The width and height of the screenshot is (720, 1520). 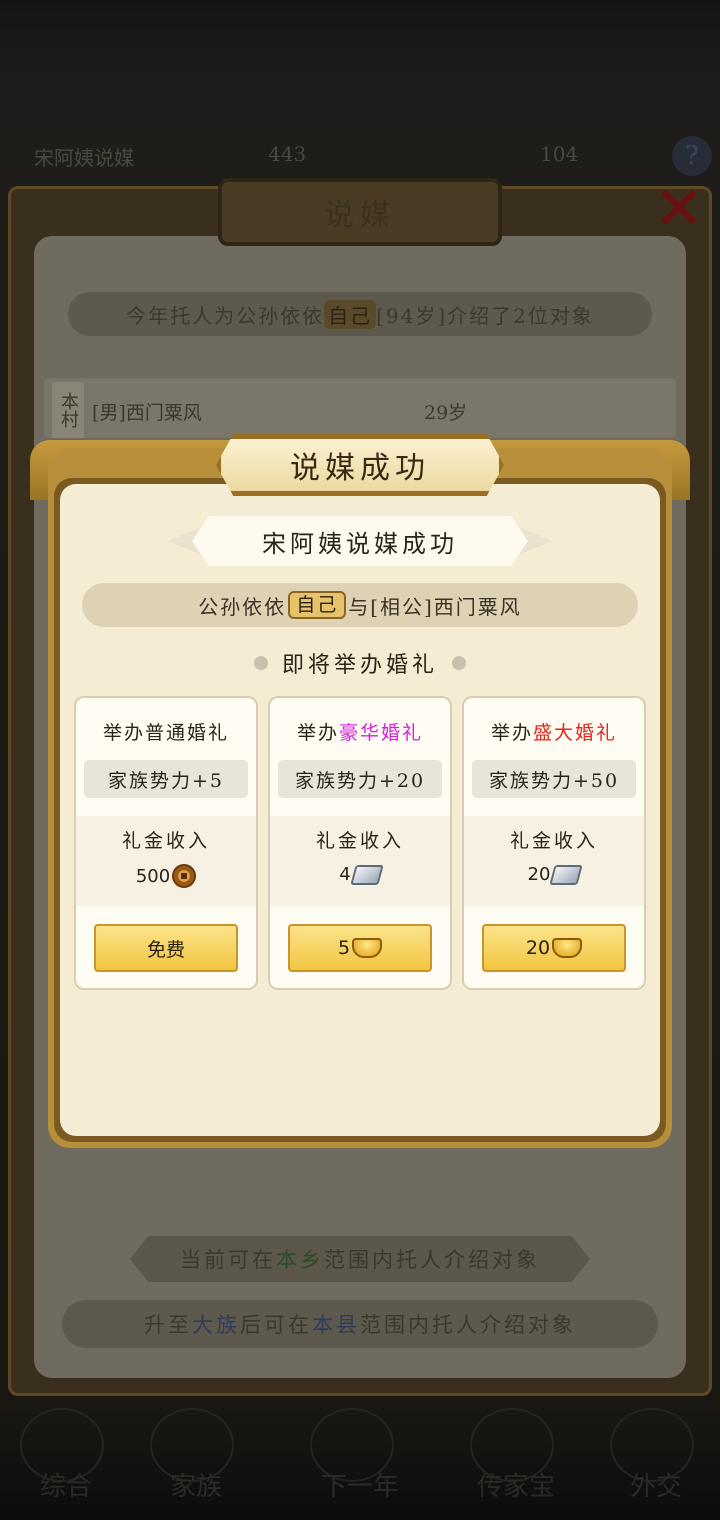 What do you see at coordinates (446, 413) in the screenshot?
I see `candidate-age: 29岁` at bounding box center [446, 413].